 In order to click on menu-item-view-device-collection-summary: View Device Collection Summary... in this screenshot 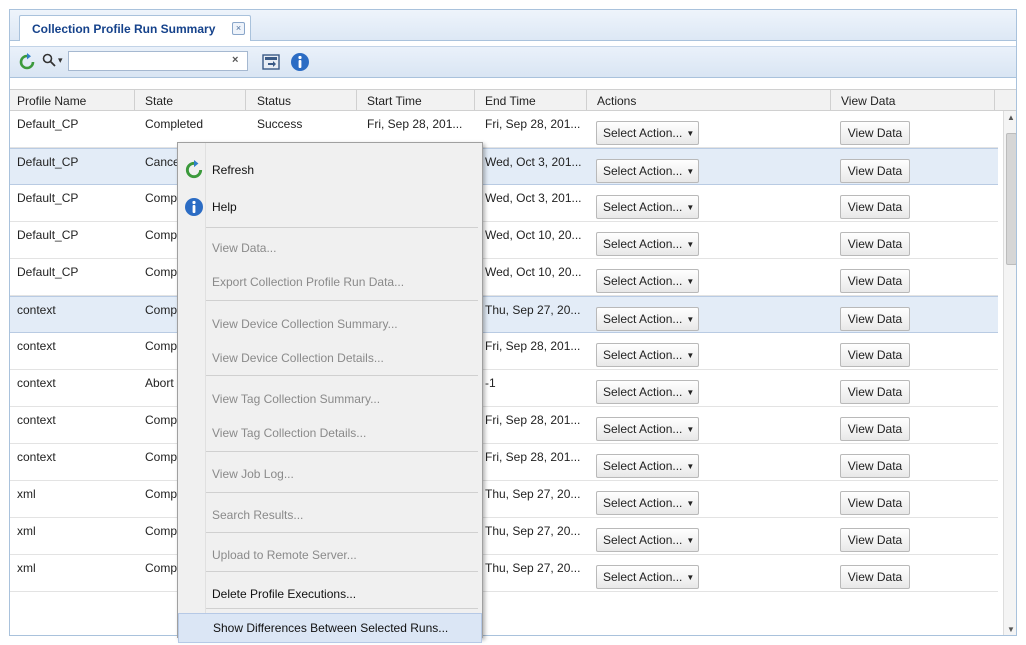, I will do `click(330, 324)`.